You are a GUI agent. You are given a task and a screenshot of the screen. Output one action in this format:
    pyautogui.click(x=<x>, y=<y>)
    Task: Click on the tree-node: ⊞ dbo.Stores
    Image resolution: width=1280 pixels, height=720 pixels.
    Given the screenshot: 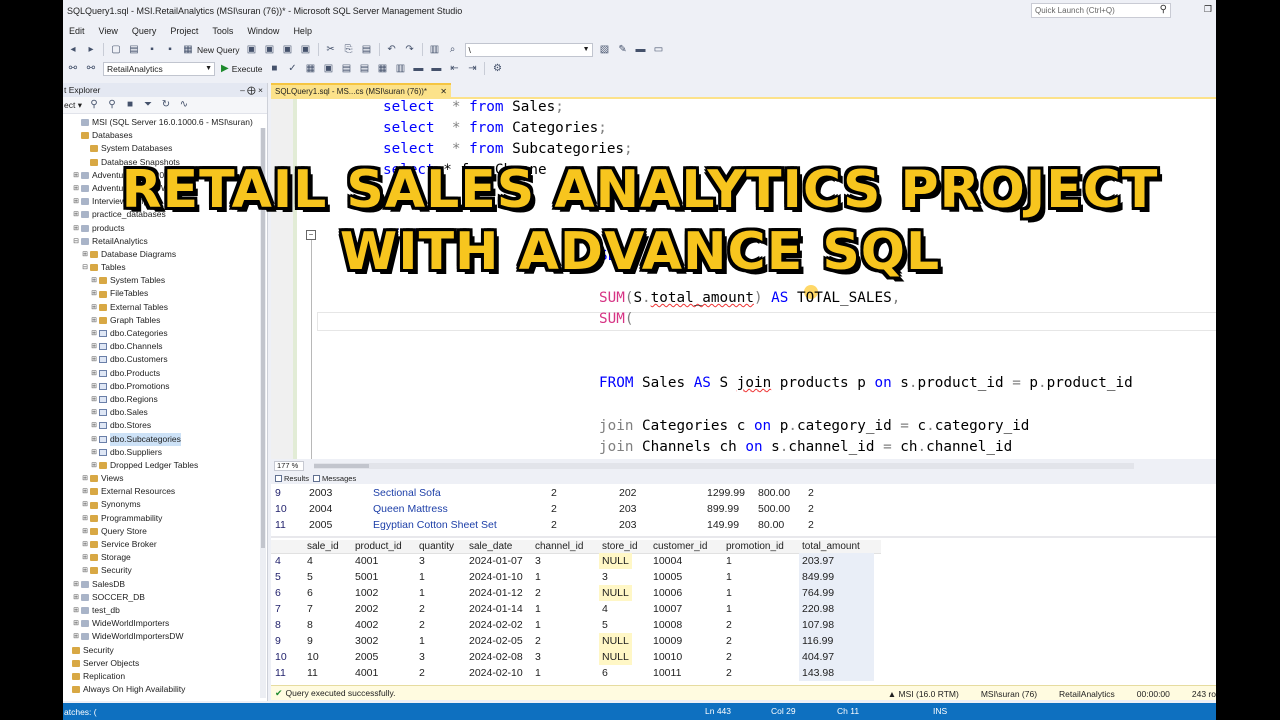 What is the action you would take?
    pyautogui.click(x=165, y=425)
    